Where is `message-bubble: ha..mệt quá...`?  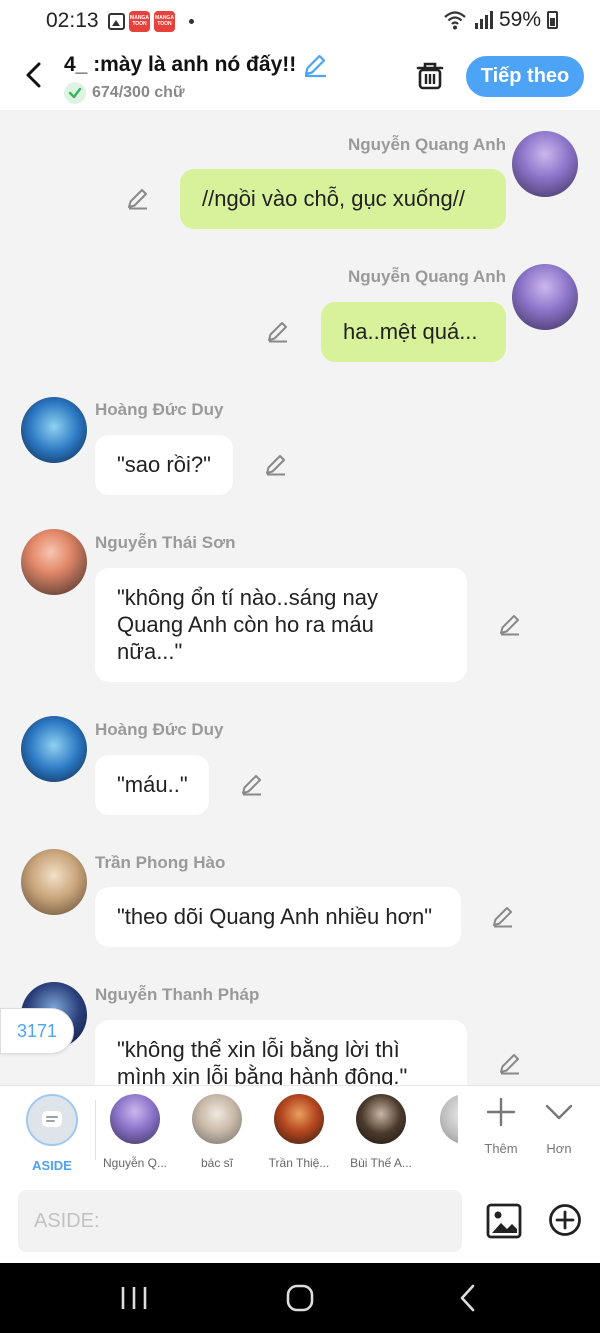 message-bubble: ha..mệt quá... is located at coordinates (413, 332).